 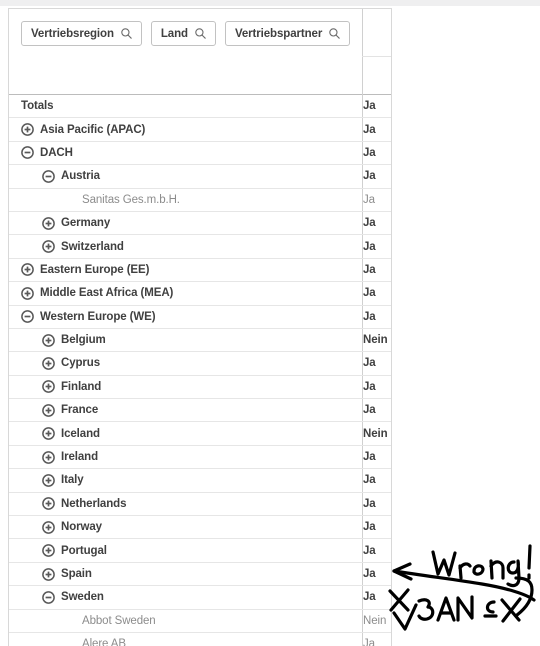 I want to click on table-cell-label: Abbot Sweden, so click(x=186, y=621).